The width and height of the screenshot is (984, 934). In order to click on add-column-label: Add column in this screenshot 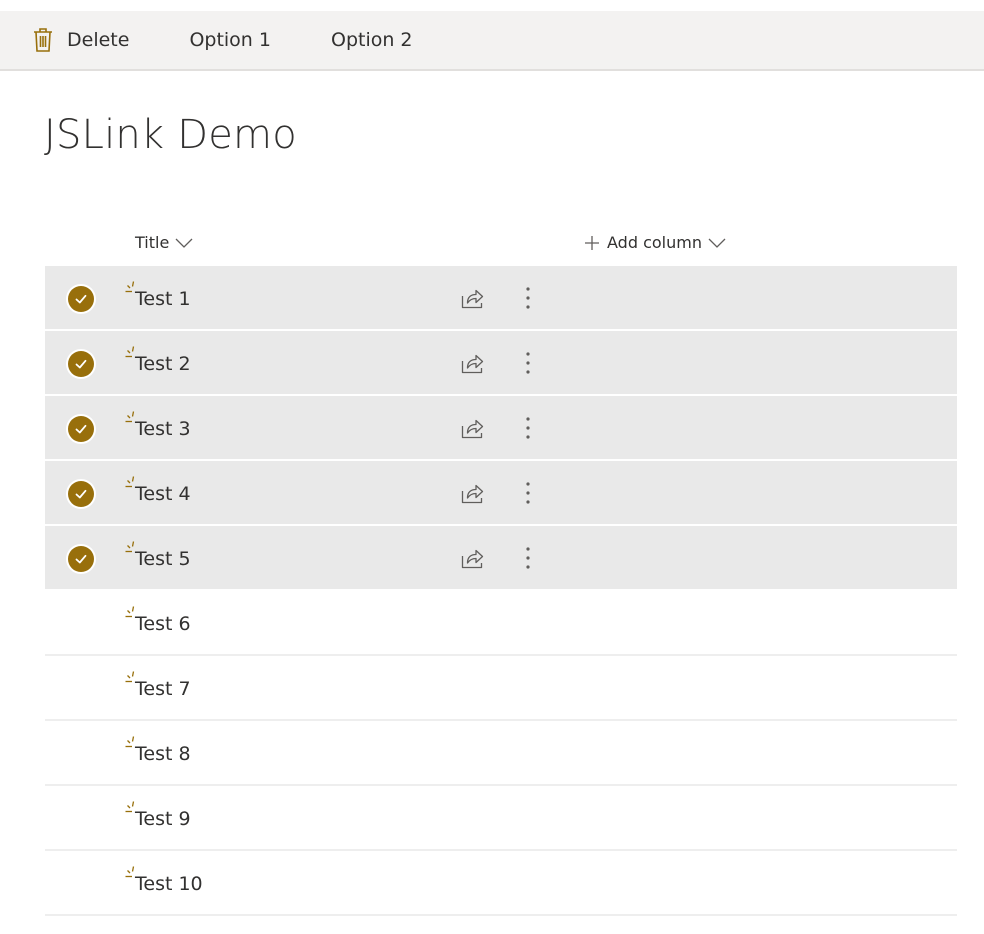, I will do `click(654, 242)`.